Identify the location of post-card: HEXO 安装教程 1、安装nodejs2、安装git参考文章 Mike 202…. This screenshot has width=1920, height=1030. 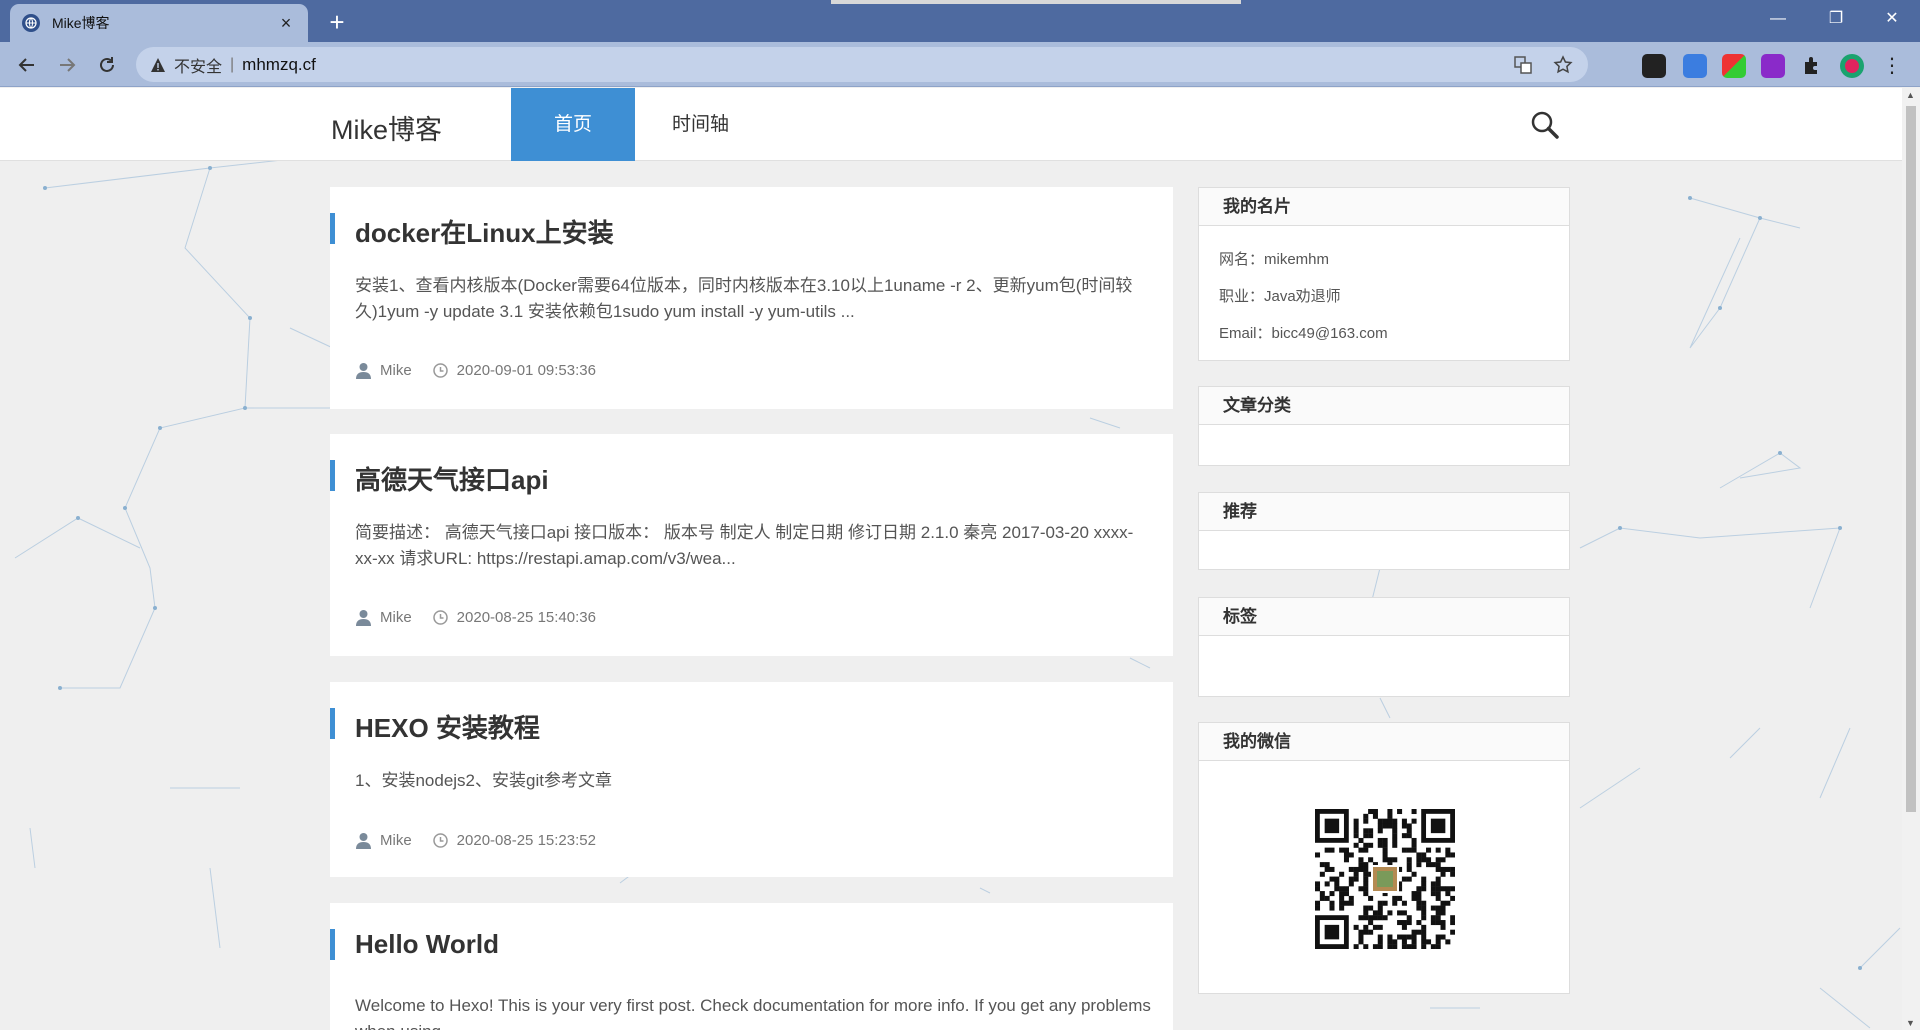
(751, 779).